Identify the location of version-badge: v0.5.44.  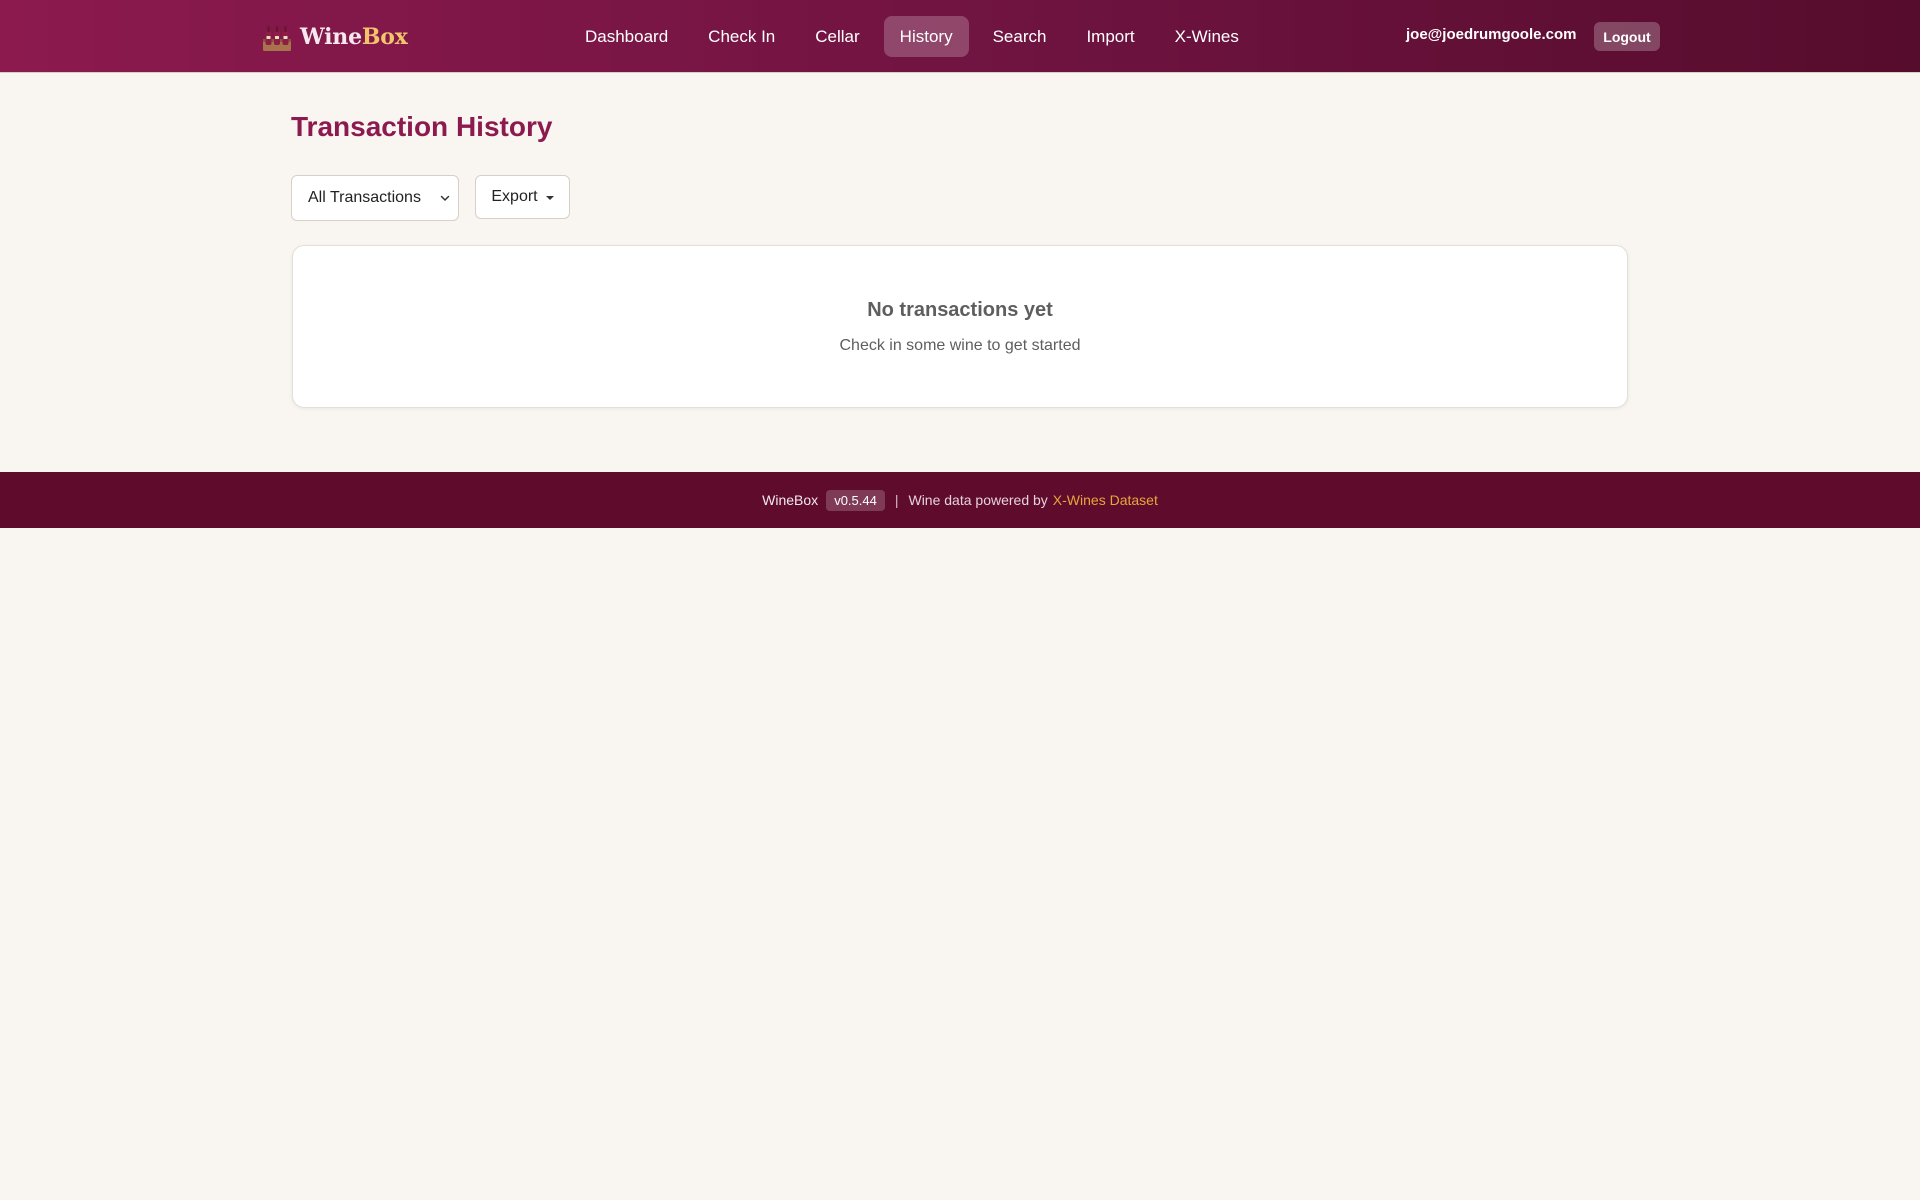
(855, 500).